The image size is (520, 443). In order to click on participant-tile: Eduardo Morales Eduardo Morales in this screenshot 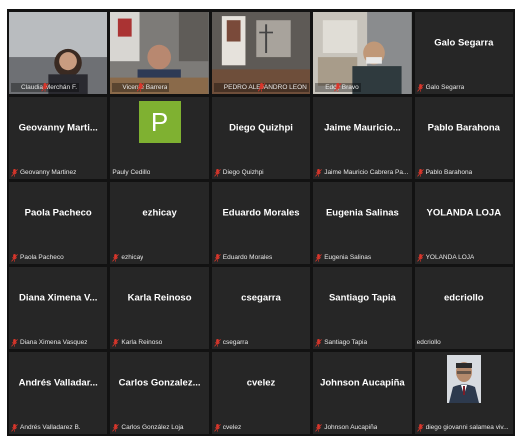, I will do `click(261, 223)`.